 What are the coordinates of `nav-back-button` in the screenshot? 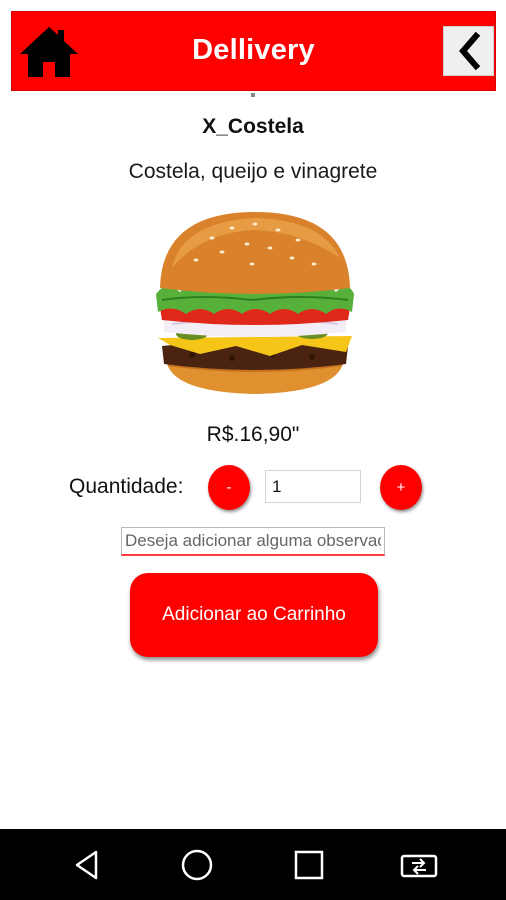 It's located at (87, 864).